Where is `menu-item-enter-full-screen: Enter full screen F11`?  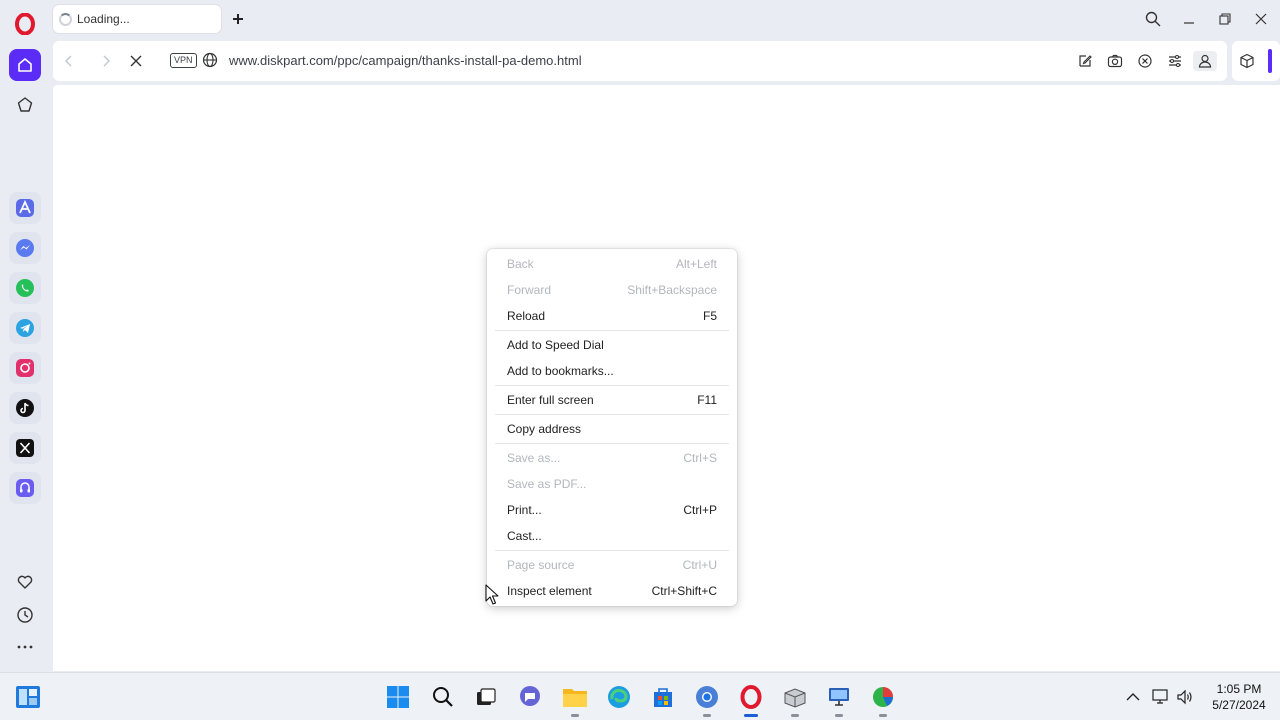 menu-item-enter-full-screen: Enter full screen F11 is located at coordinates (612, 400).